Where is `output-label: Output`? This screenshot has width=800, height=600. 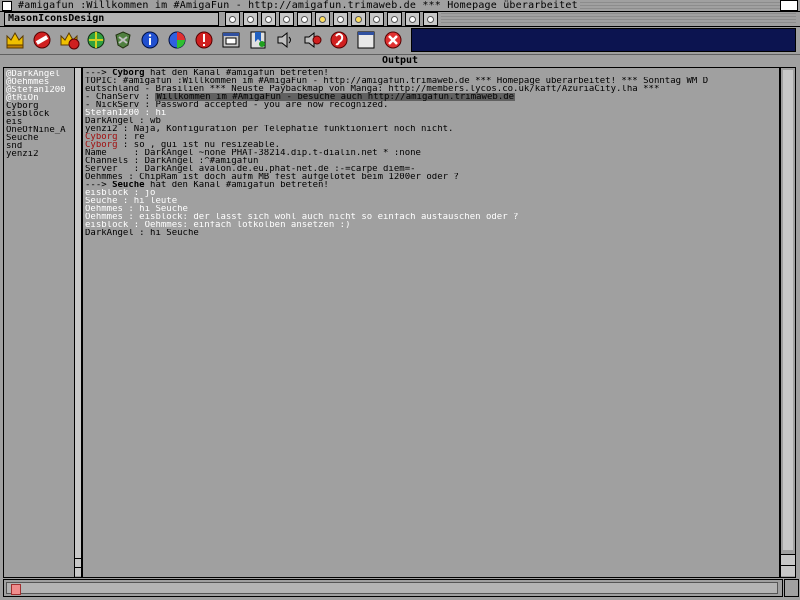
output-label: Output is located at coordinates (400, 60).